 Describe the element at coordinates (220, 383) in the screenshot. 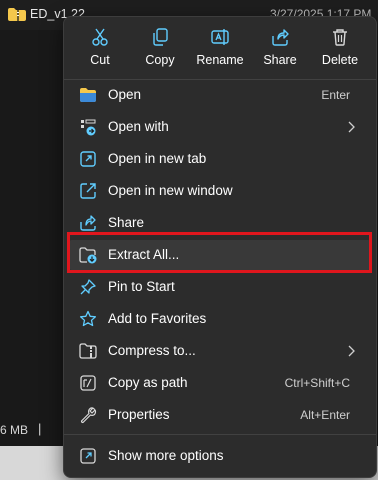

I see `menu-item-copy-as-path: Copy as path Ctrl+Shift+C` at that location.